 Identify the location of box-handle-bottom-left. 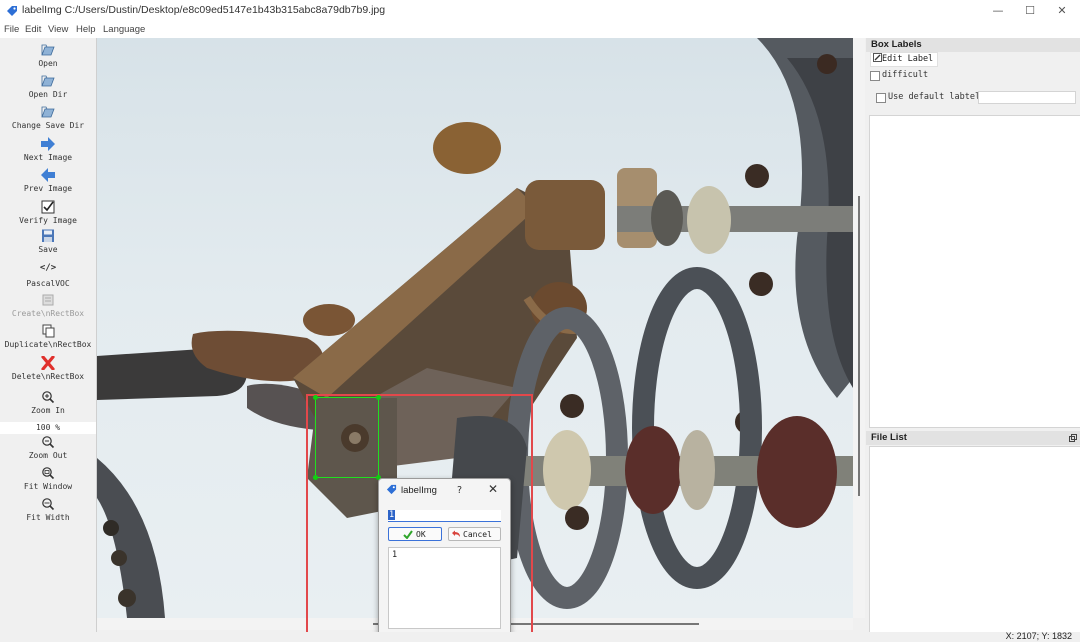
(315, 477).